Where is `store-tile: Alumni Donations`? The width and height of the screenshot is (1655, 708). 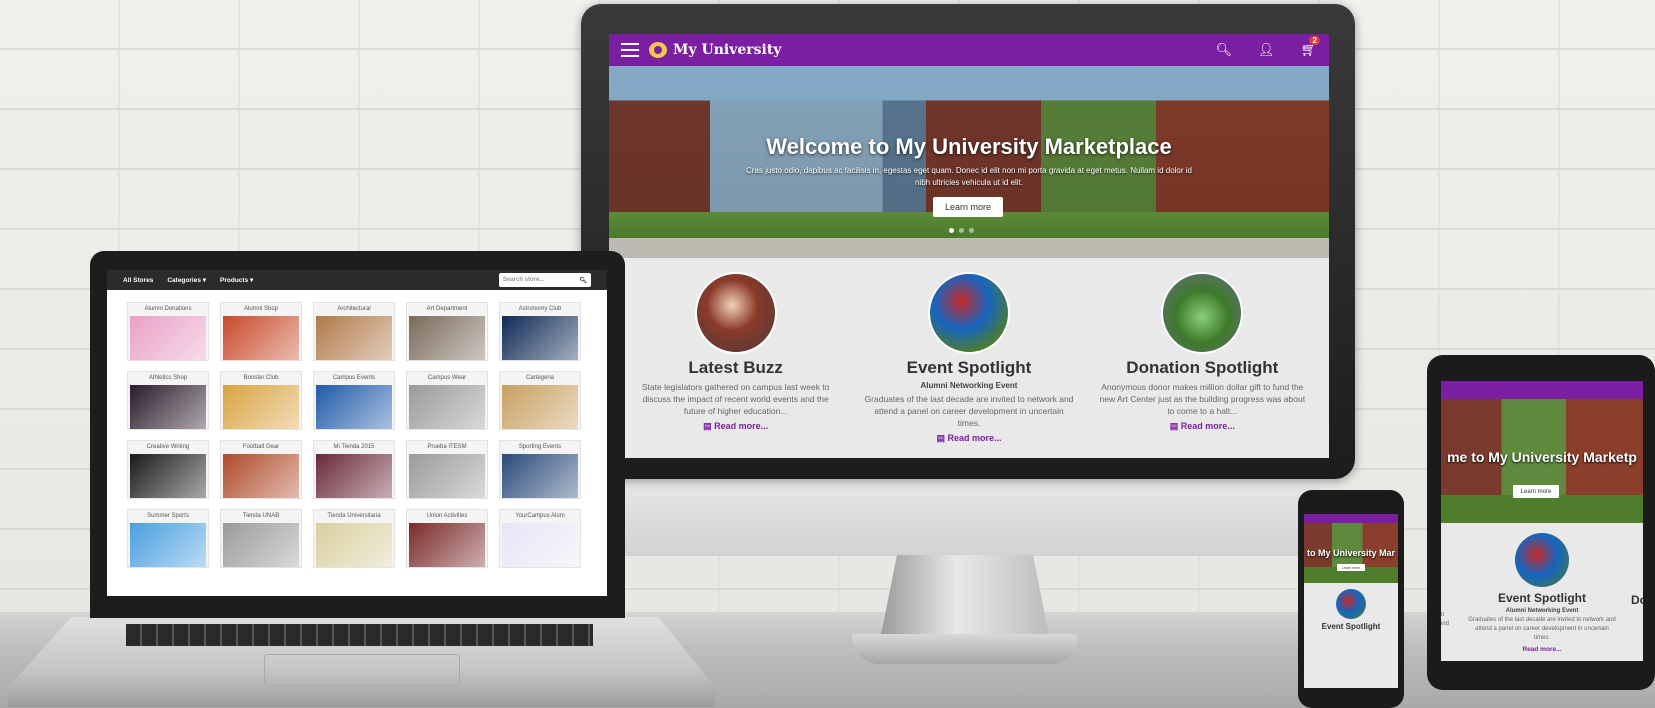
store-tile: Alumni Donations is located at coordinates (168, 331).